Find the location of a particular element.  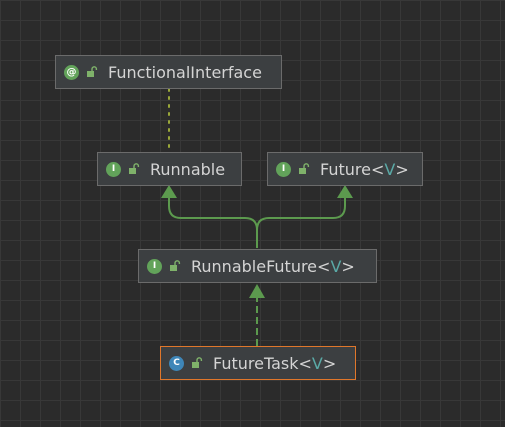

node-functional-interface: @ FunctionalInterface is located at coordinates (168, 72).